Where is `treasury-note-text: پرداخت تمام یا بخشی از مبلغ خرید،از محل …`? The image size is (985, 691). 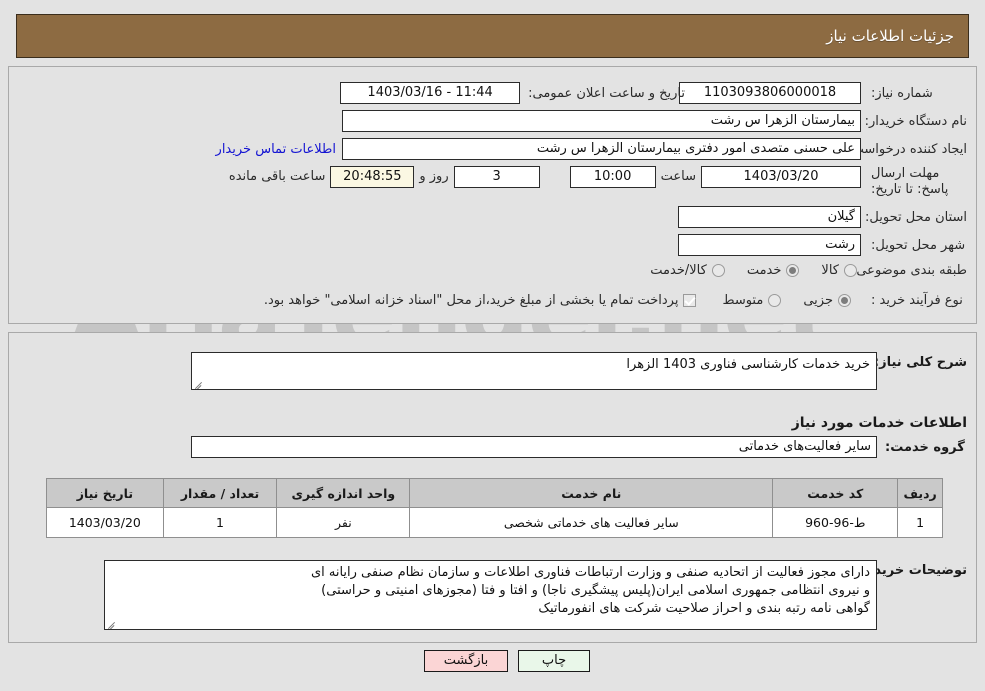
treasury-note-text: پرداخت تمام یا بخشی از مبلغ خرید،از محل … is located at coordinates (471, 300).